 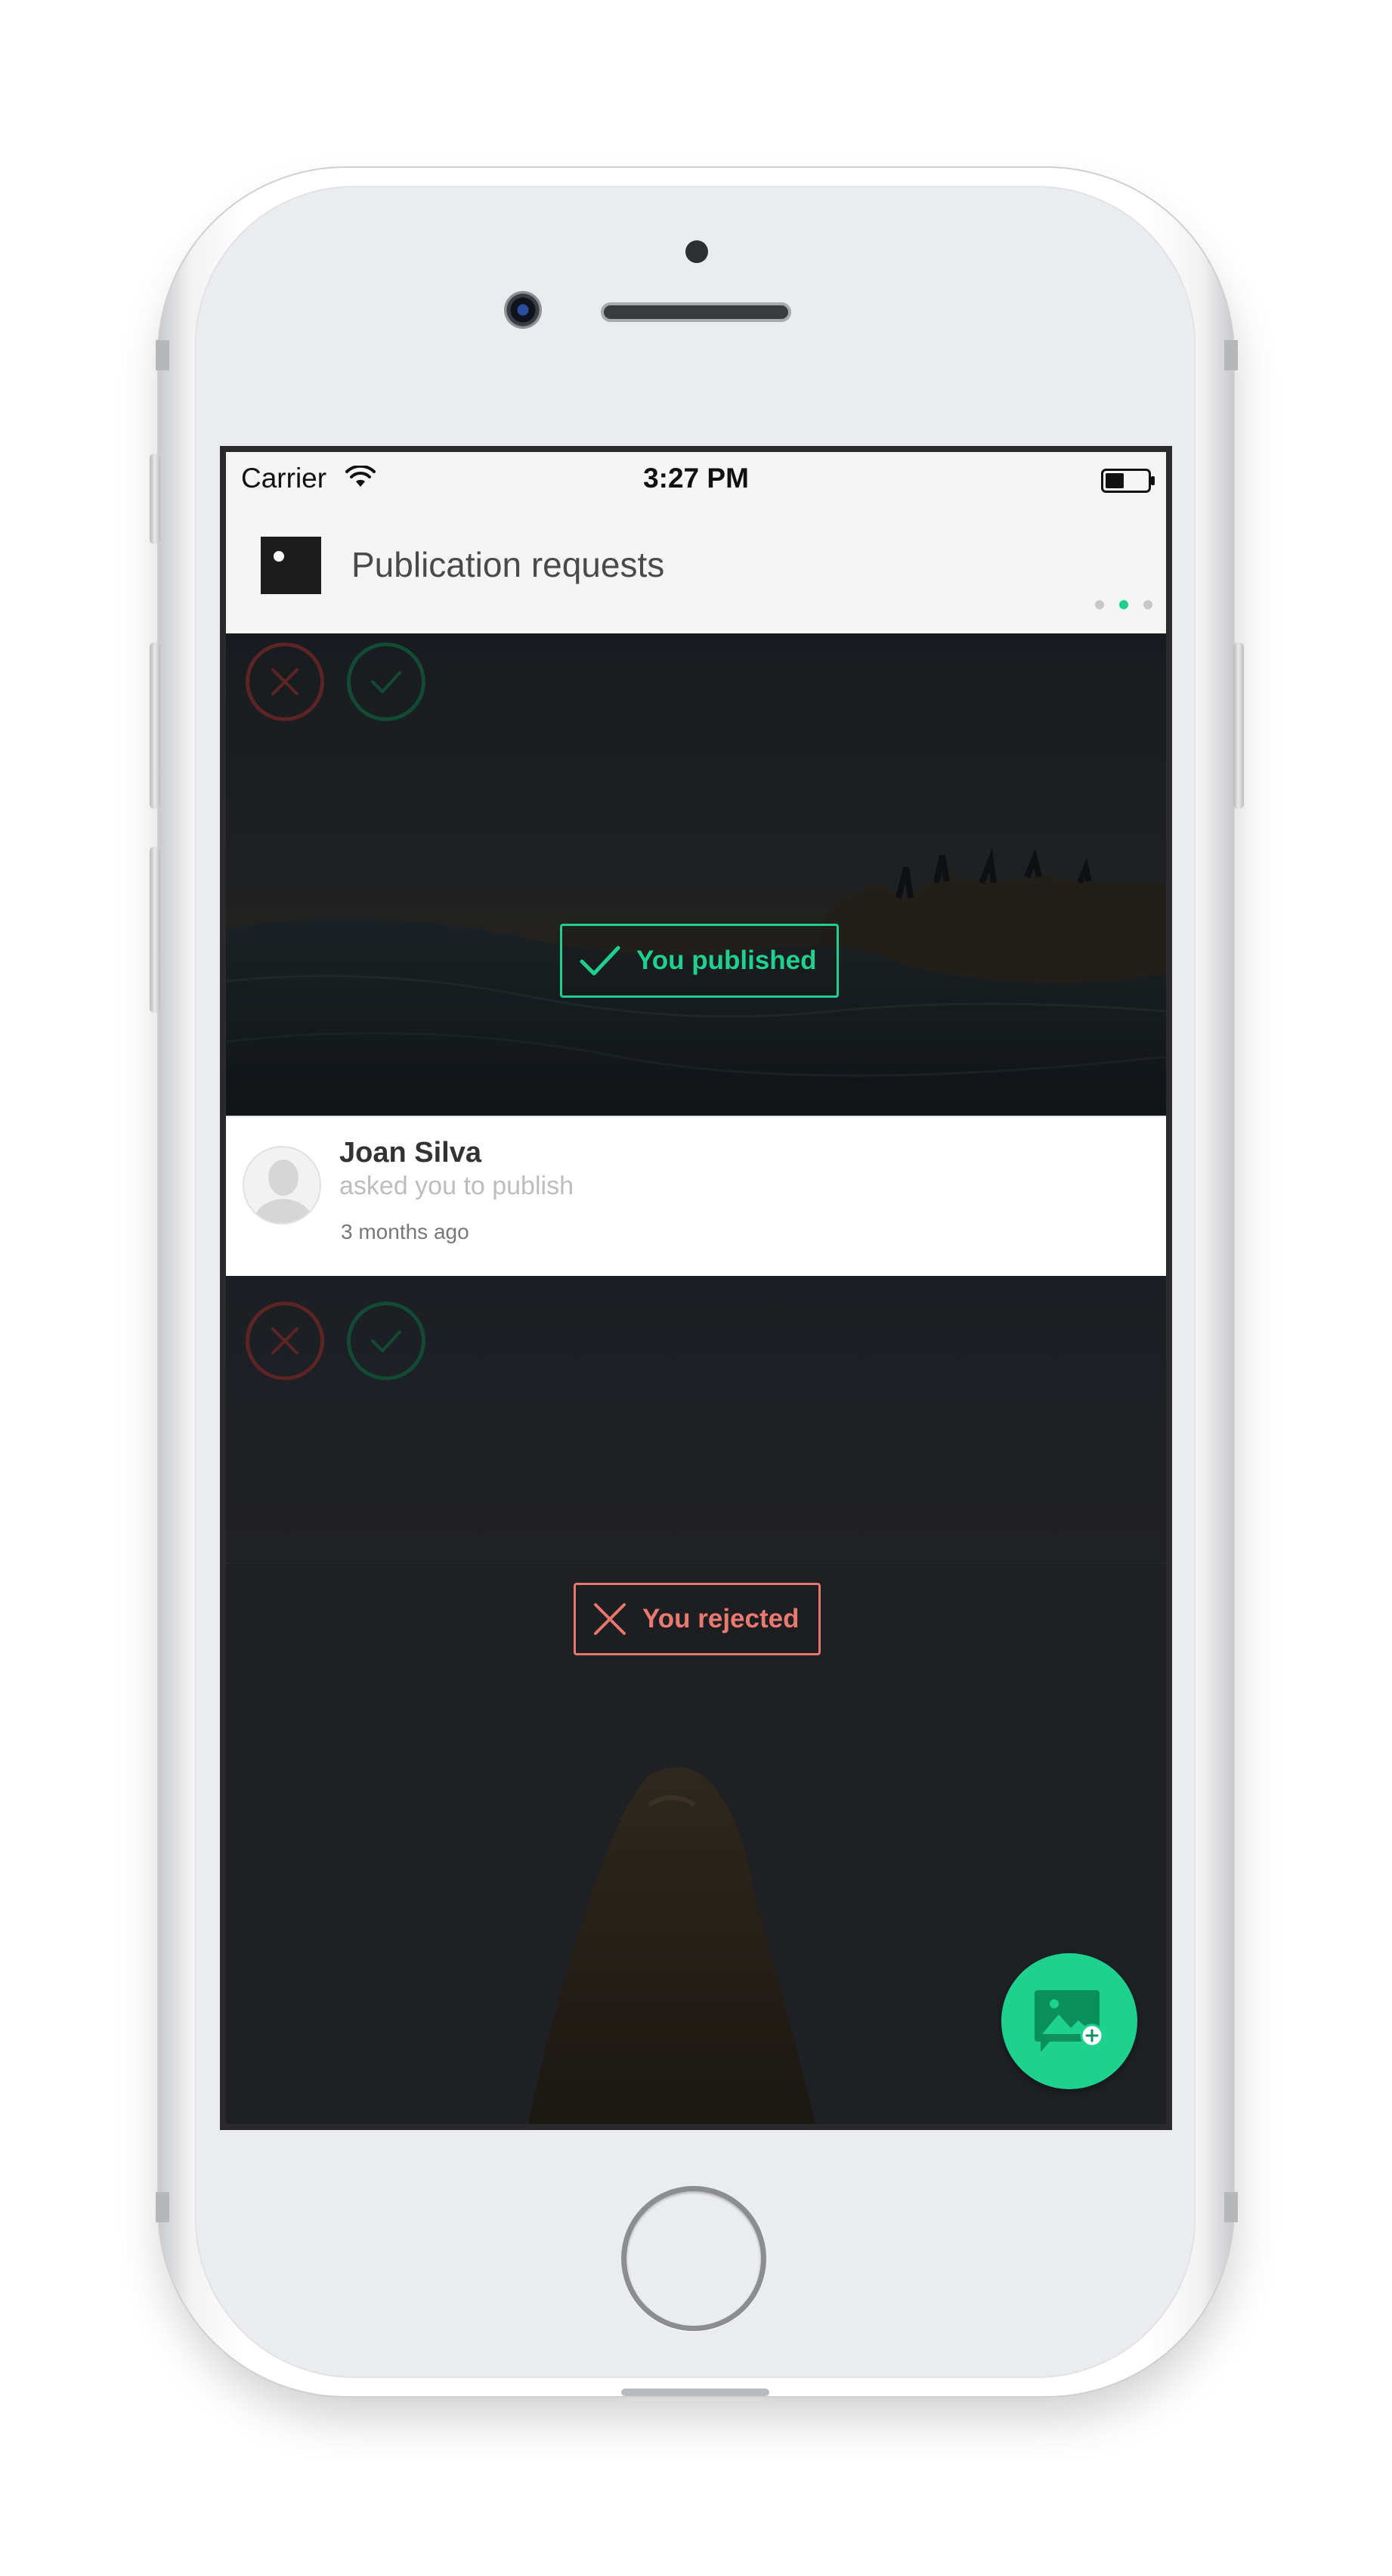 I want to click on request-timestamp: 3 months ago, so click(x=405, y=1231).